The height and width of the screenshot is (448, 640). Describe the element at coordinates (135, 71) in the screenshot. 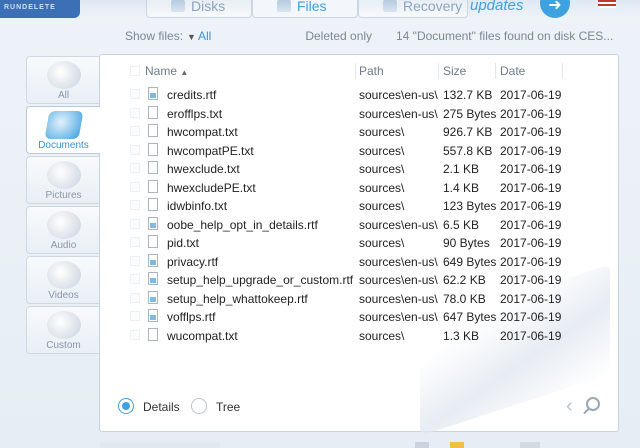

I see `select-all-checkbox` at that location.